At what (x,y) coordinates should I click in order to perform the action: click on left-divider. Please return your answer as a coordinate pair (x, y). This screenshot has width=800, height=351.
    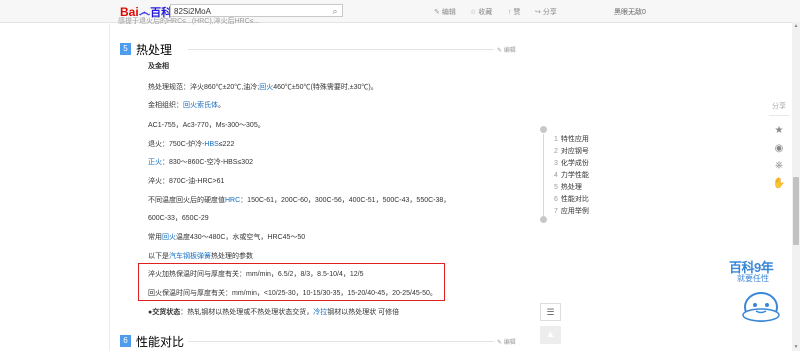
    Looking at the image, I should click on (109, 186).